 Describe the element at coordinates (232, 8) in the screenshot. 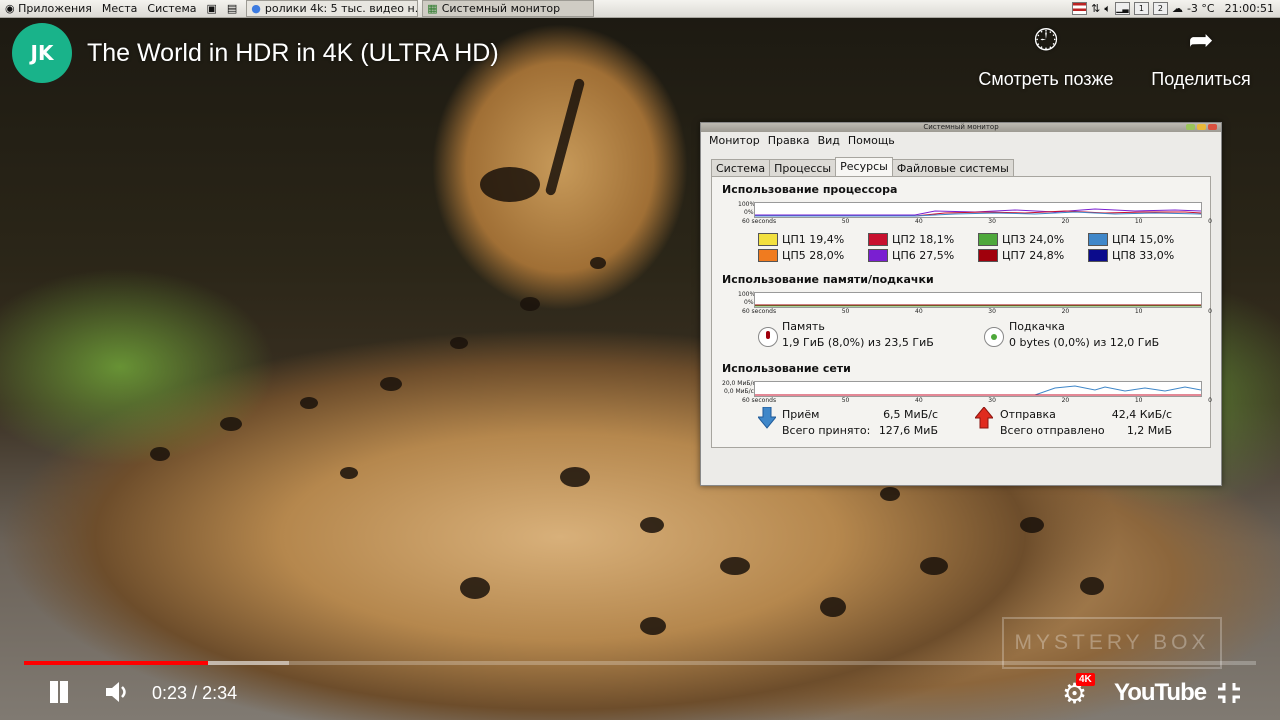

I see `text-editor-launcher-icon: ▤` at that location.